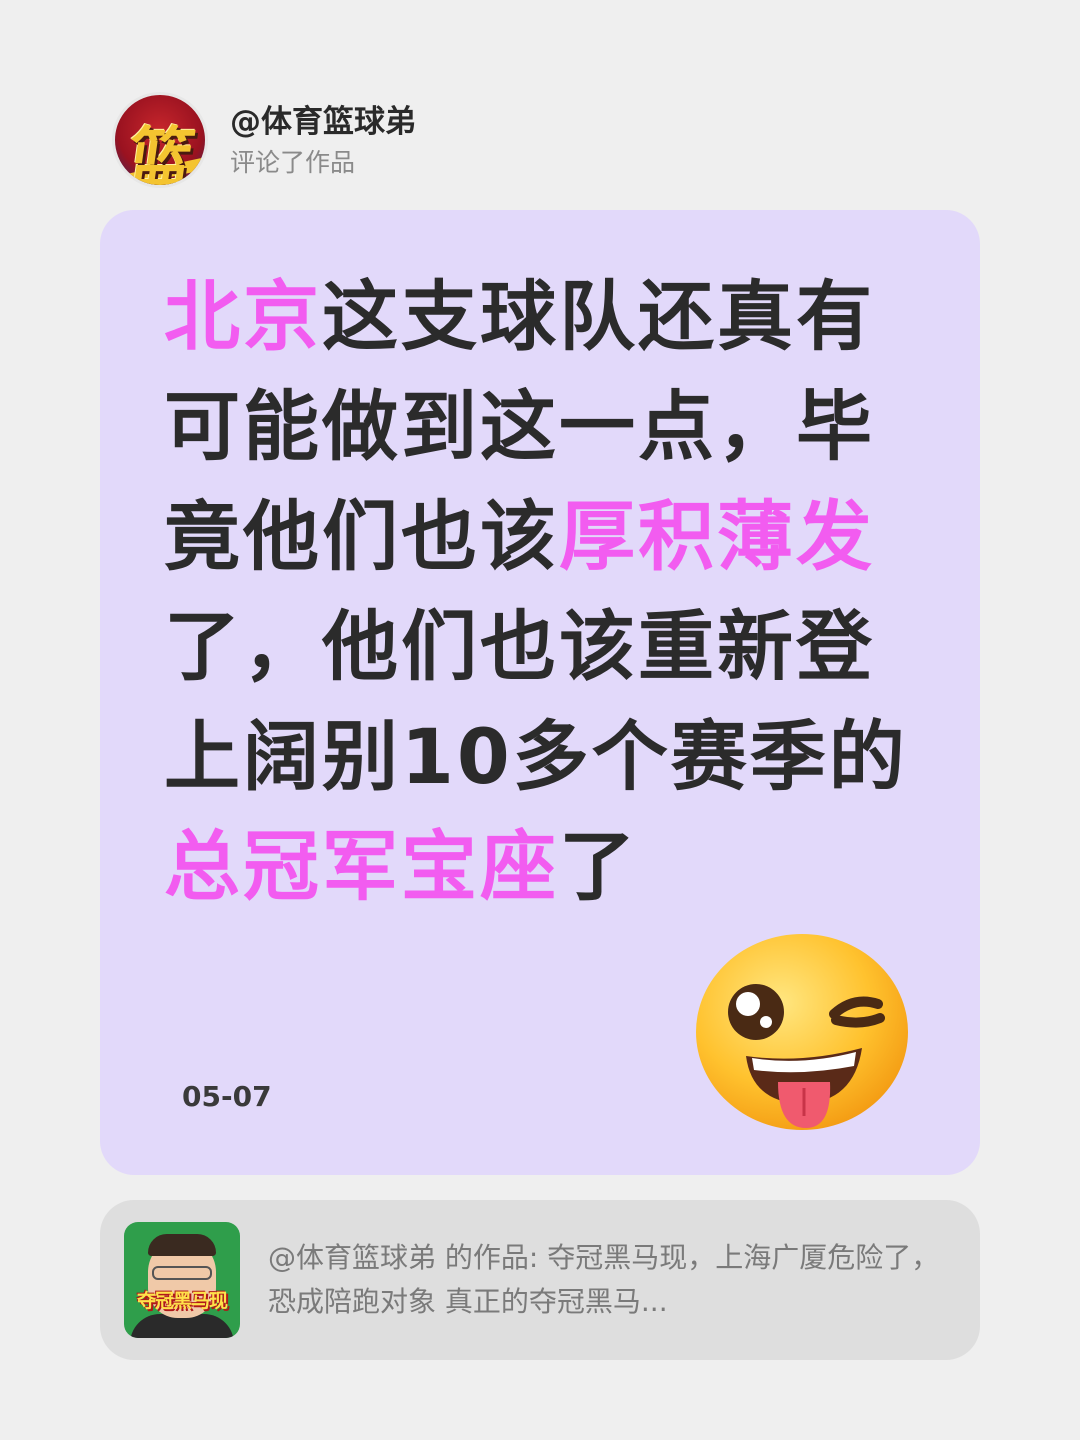  Describe the element at coordinates (802, 1032) in the screenshot. I see `winking-face-with-tongue-icon` at that location.